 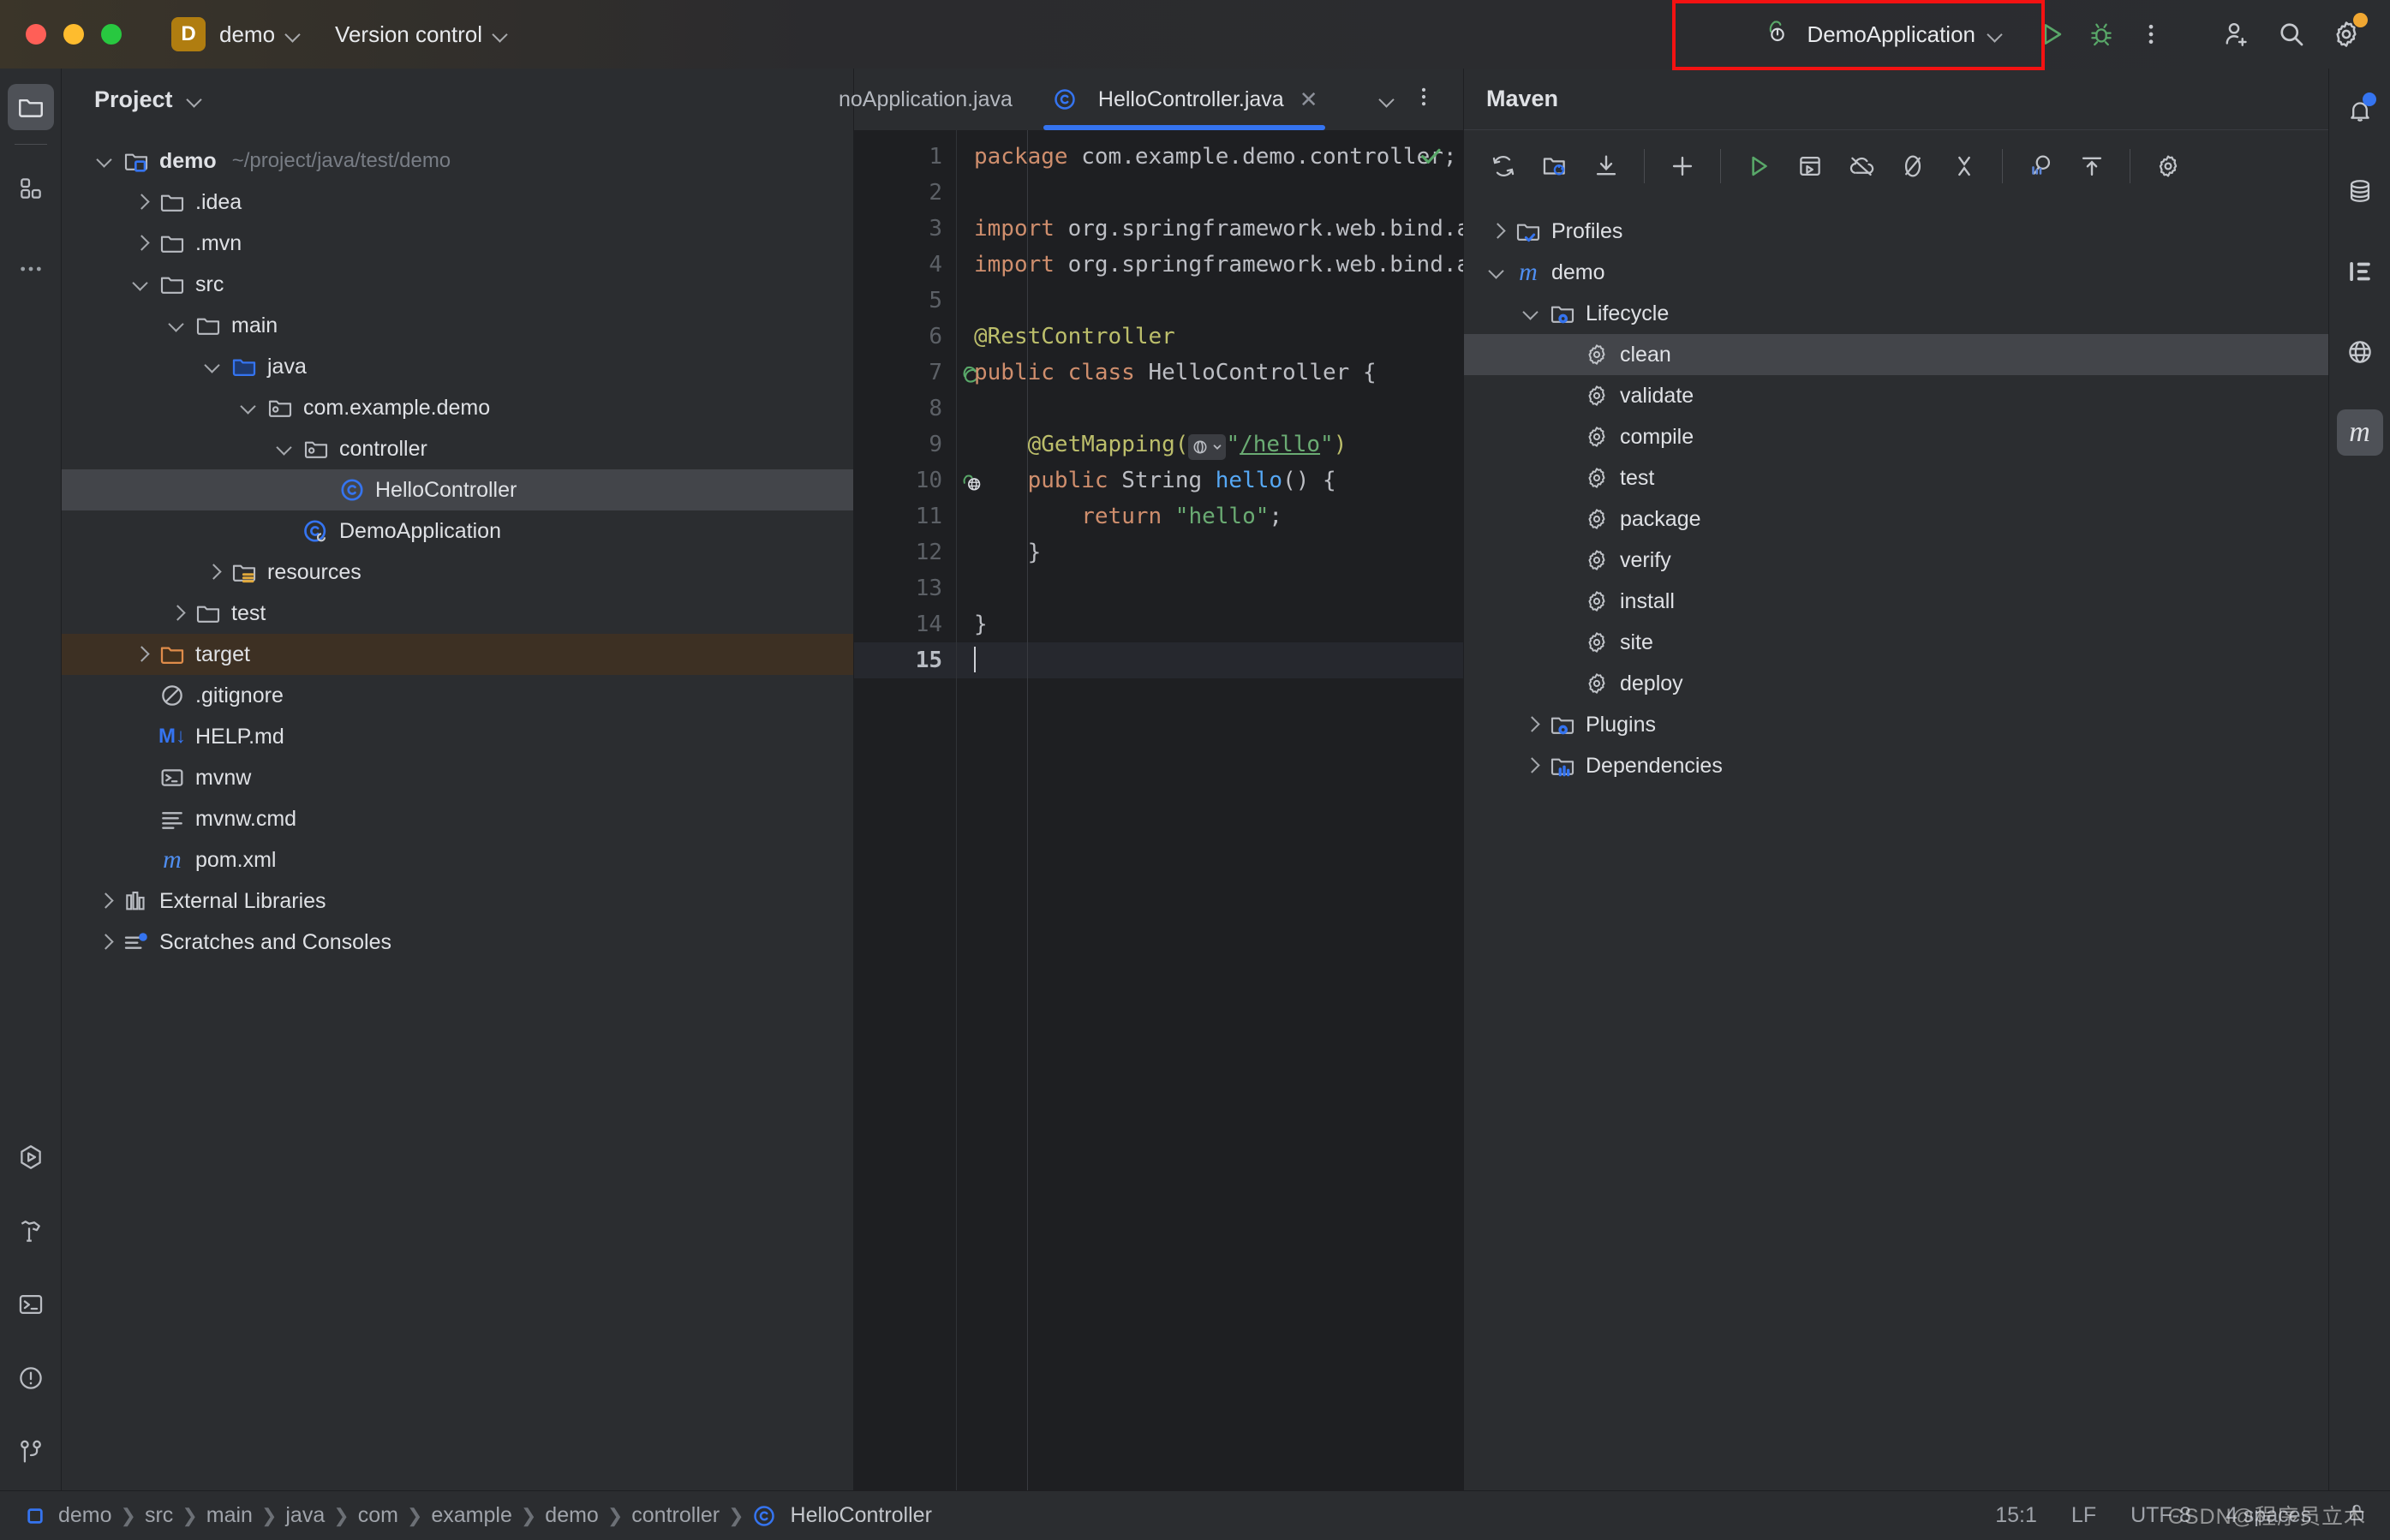 What do you see at coordinates (2268, 1515) in the screenshot?
I see `indent-setting: 4 spaces` at bounding box center [2268, 1515].